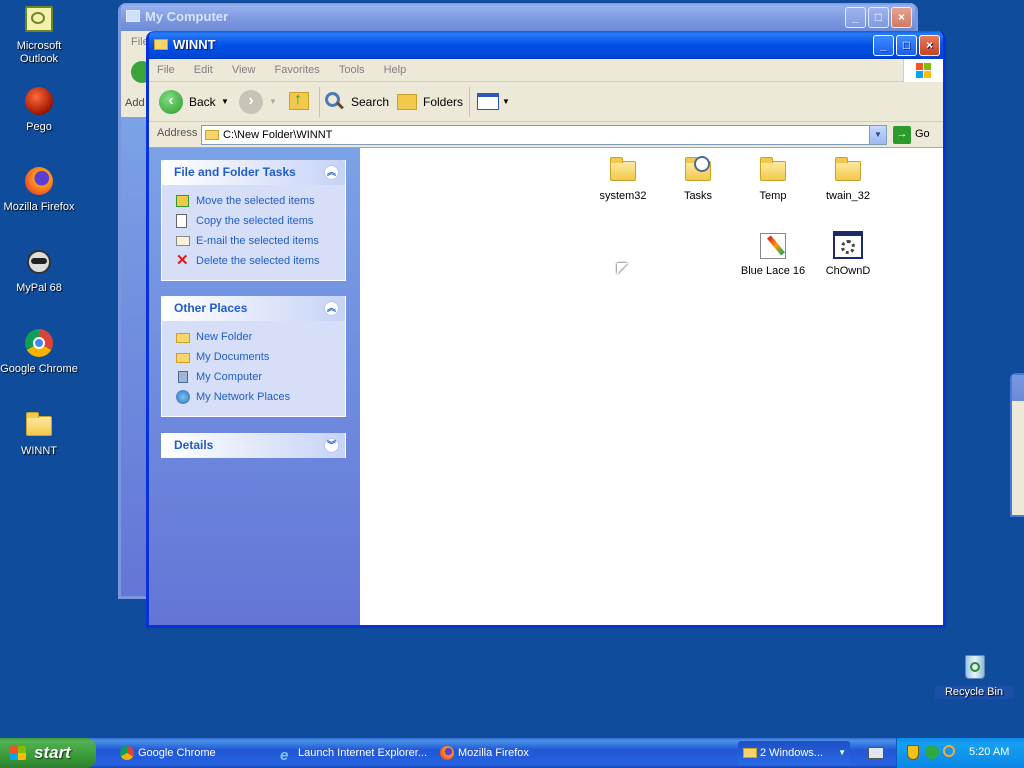 This screenshot has height=768, width=1024. I want to click on desktop-icon-label: Mozilla Firefox, so click(39, 207).